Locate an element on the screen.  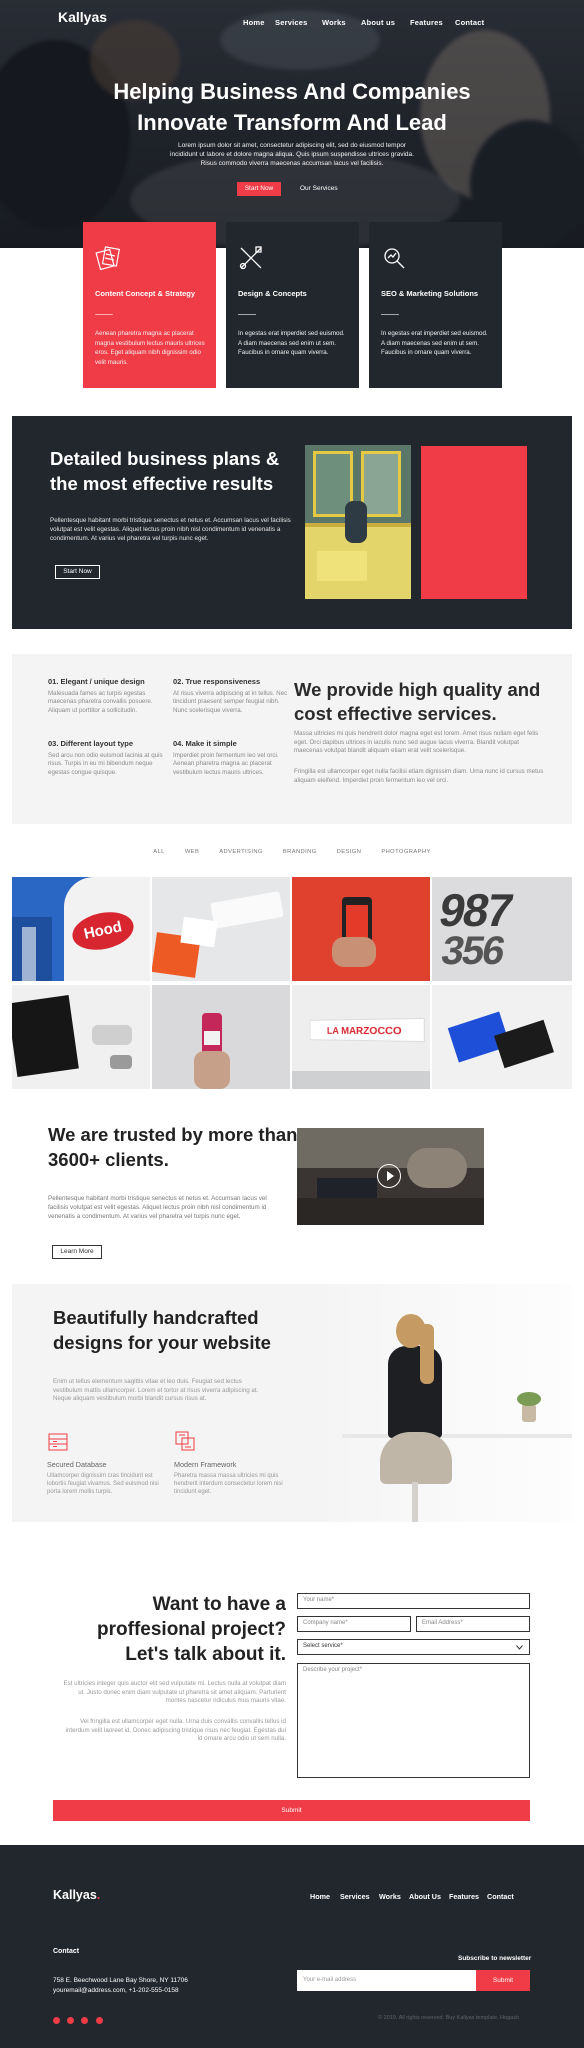
nav-contact: Contact is located at coordinates (469, 22).